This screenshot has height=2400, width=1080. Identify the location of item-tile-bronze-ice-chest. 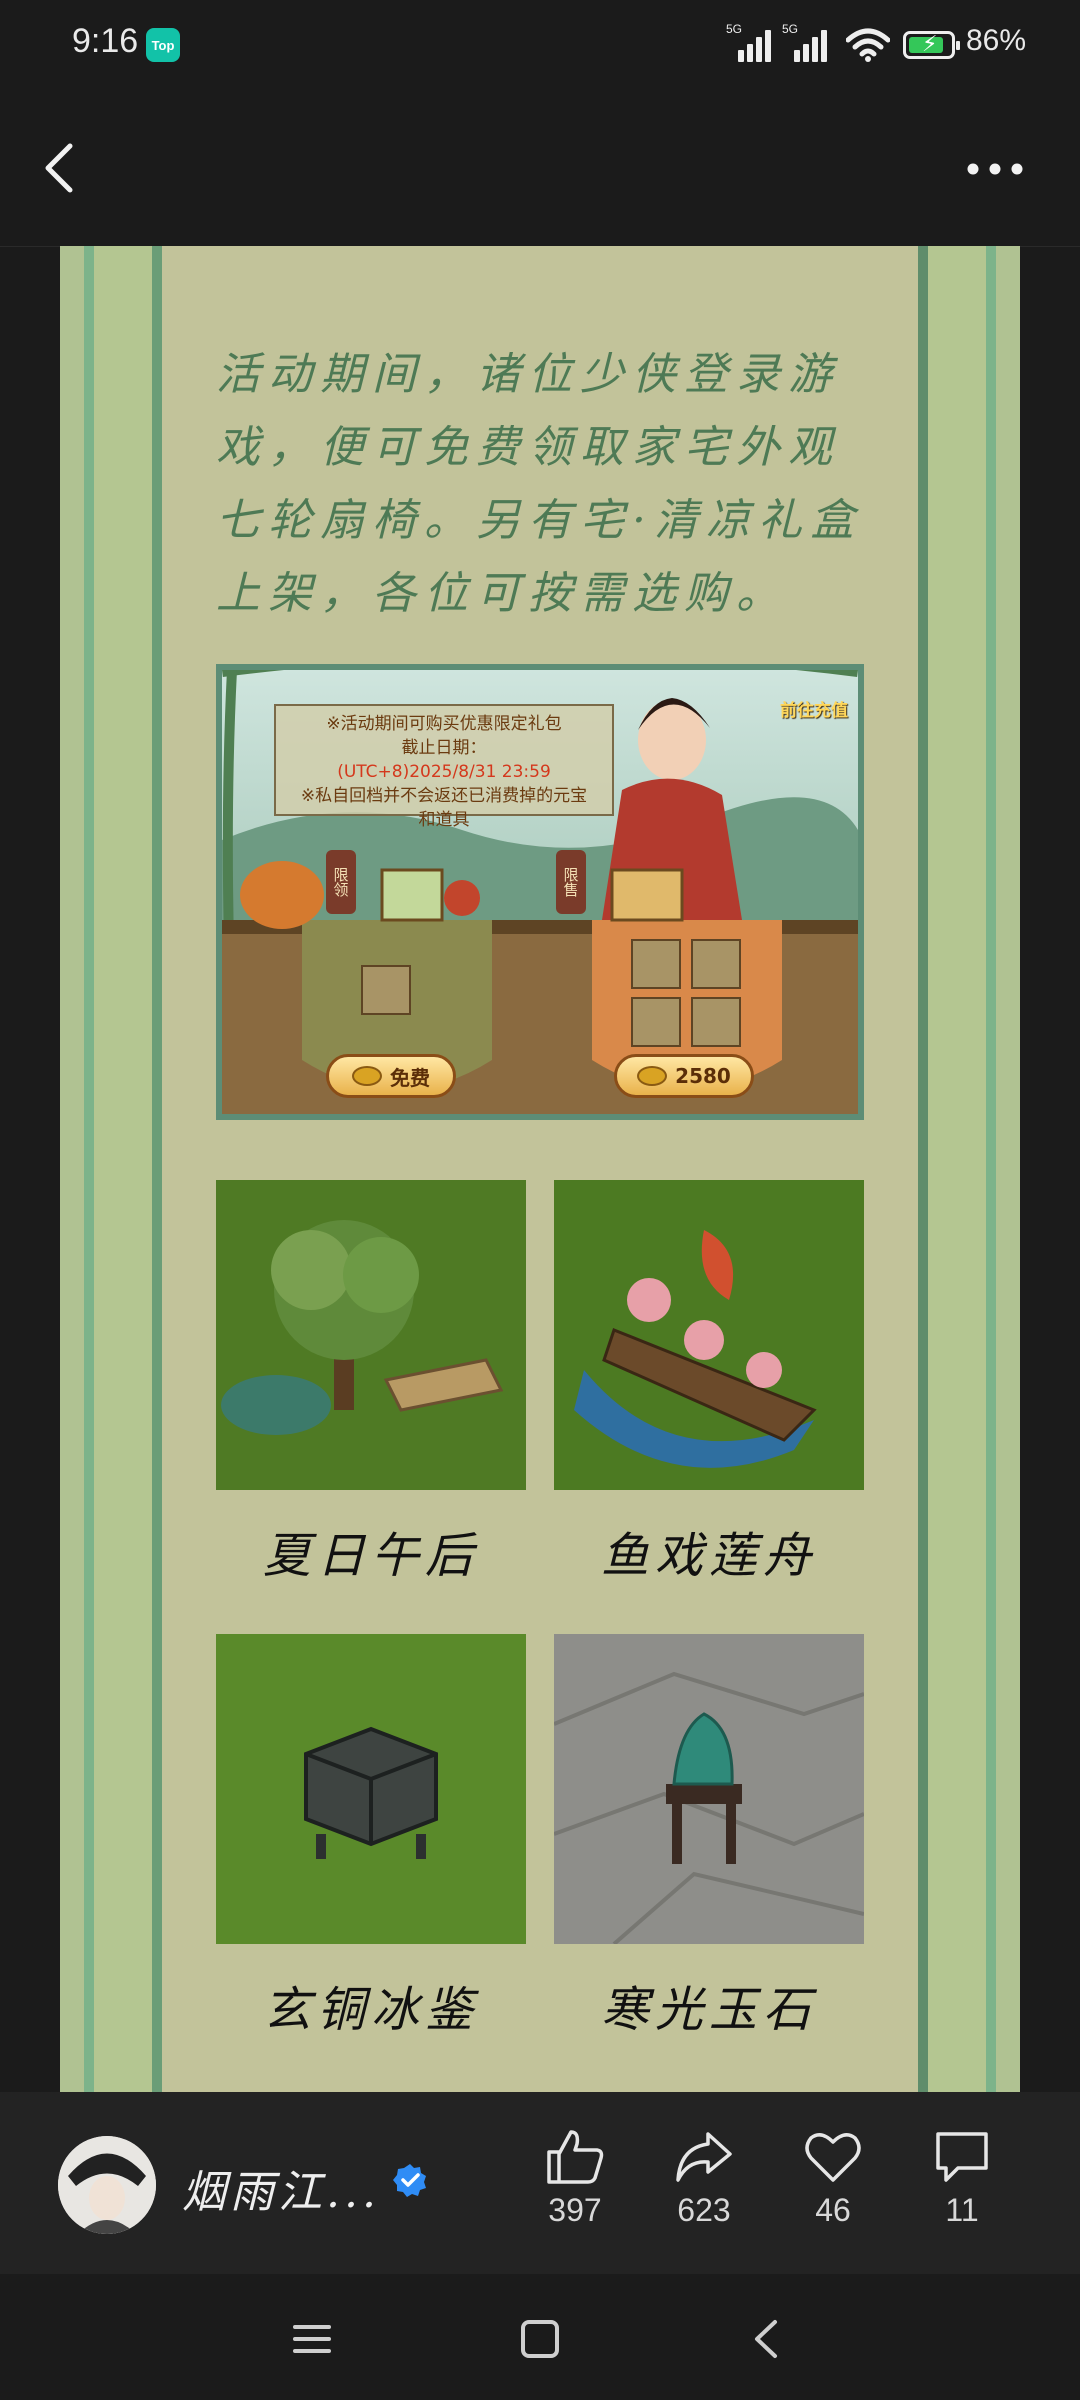
(371, 1789).